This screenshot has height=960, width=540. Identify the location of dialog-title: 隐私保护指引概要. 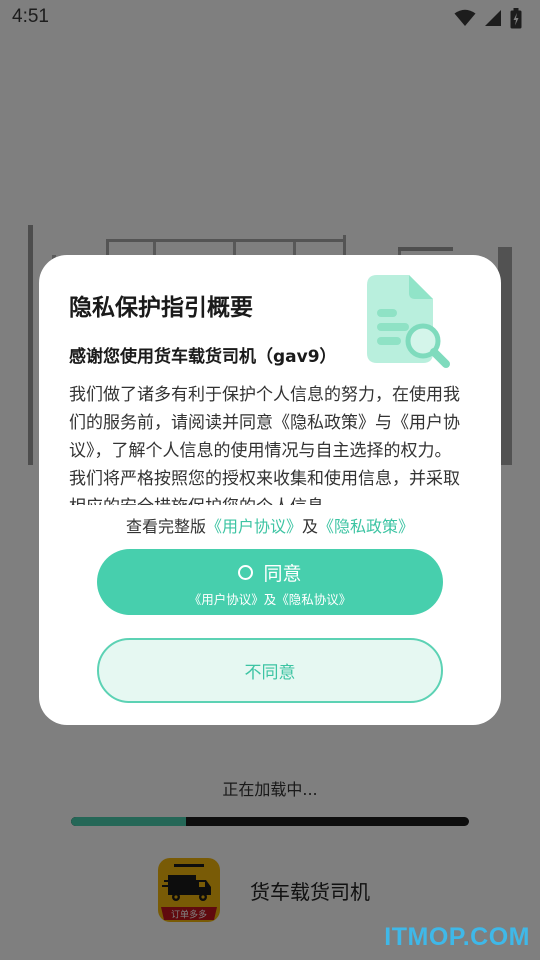
(161, 308).